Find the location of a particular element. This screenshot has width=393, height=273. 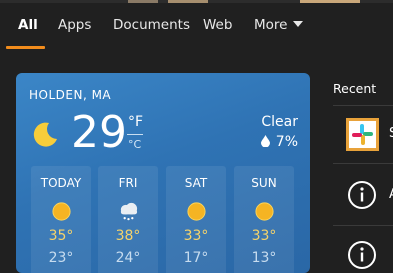

unit-separator is located at coordinates (135, 134).